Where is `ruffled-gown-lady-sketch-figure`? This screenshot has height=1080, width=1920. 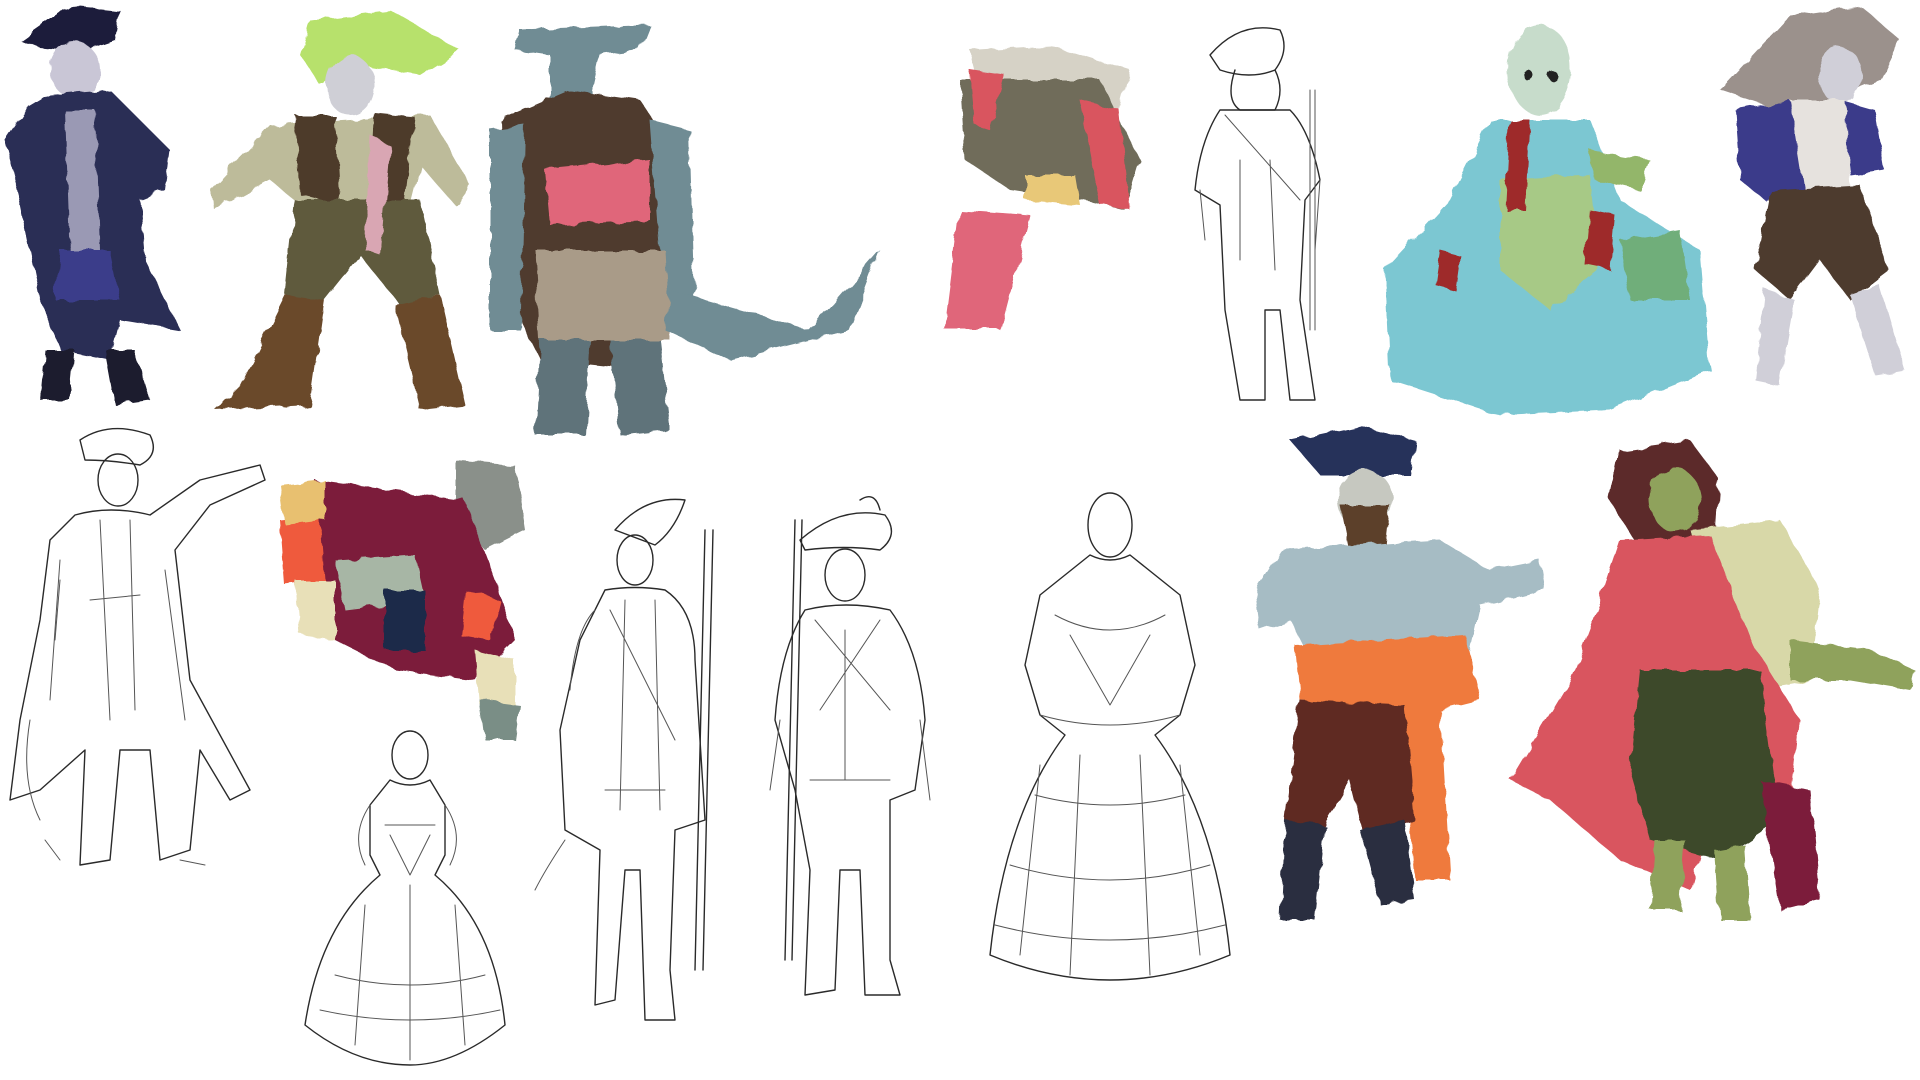 ruffled-gown-lady-sketch-figure is located at coordinates (1110, 755).